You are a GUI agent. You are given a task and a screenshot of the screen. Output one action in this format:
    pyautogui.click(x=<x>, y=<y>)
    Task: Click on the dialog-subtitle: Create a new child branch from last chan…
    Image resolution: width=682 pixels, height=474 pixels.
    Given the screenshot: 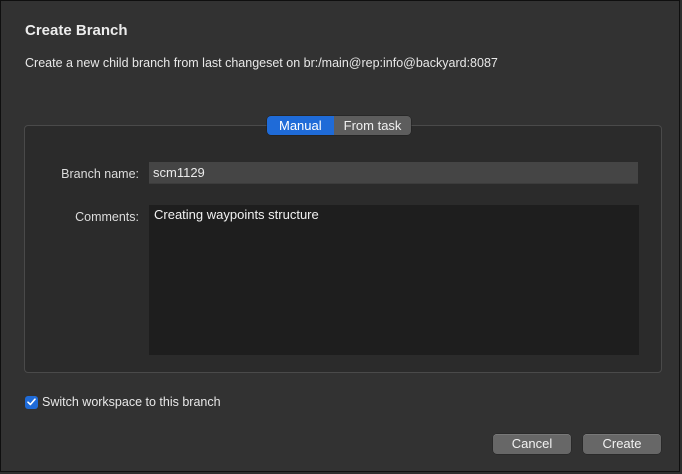 What is the action you would take?
    pyautogui.click(x=261, y=63)
    